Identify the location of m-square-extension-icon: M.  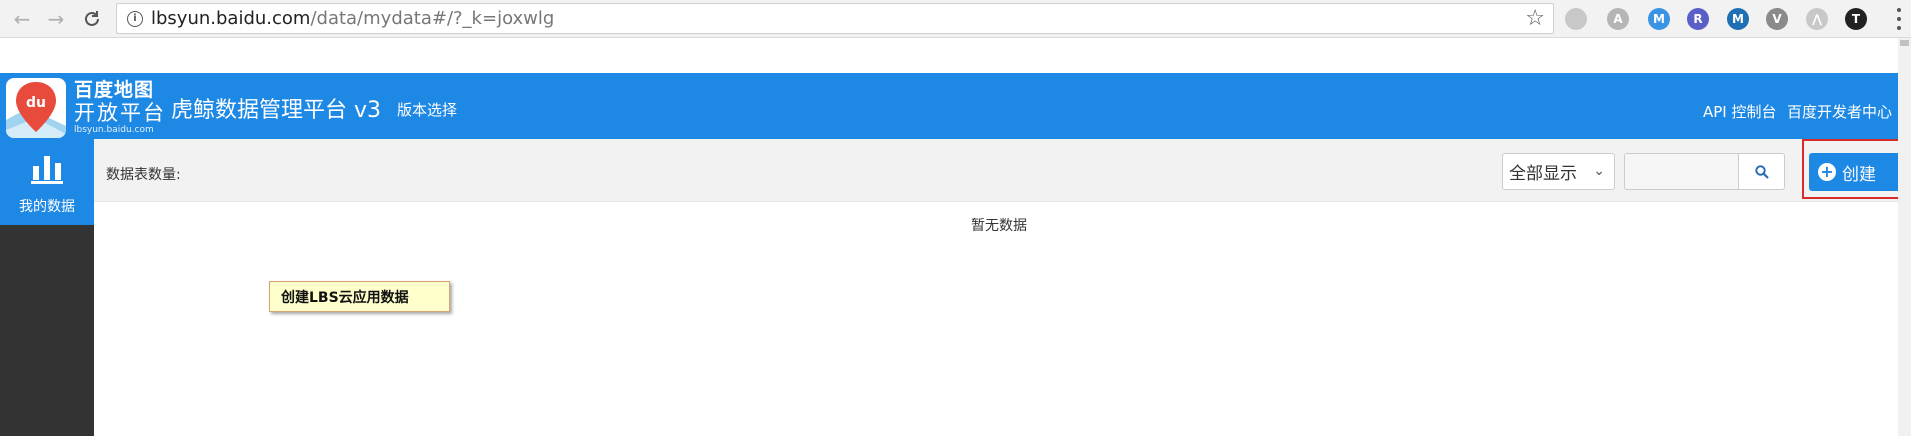
(1738, 19).